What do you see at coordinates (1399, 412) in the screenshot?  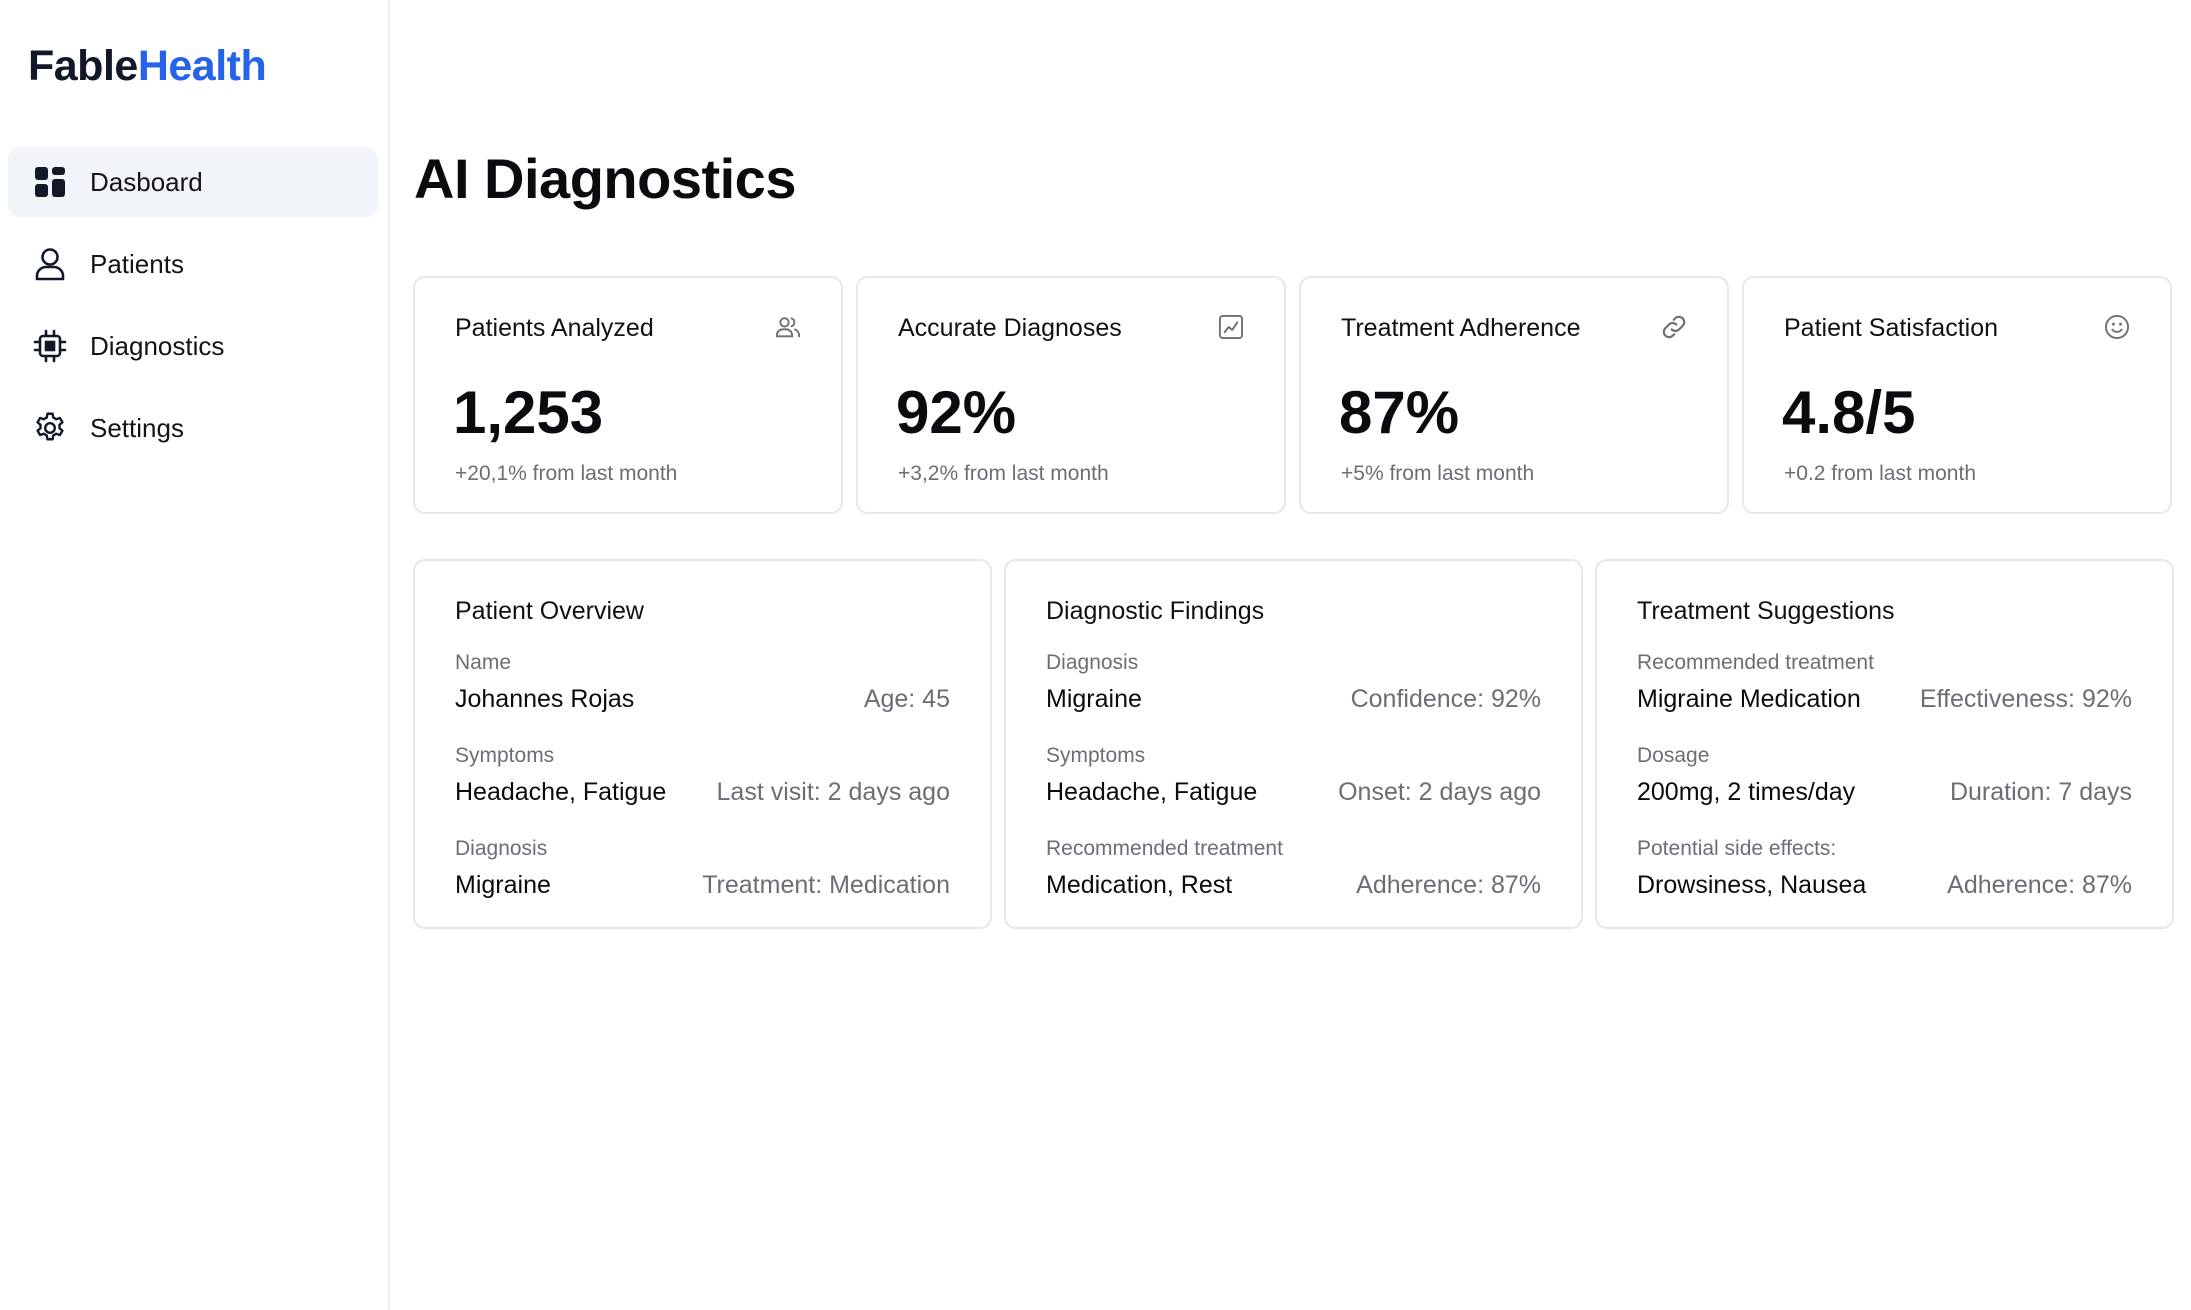 I see `stat-value: 87%` at bounding box center [1399, 412].